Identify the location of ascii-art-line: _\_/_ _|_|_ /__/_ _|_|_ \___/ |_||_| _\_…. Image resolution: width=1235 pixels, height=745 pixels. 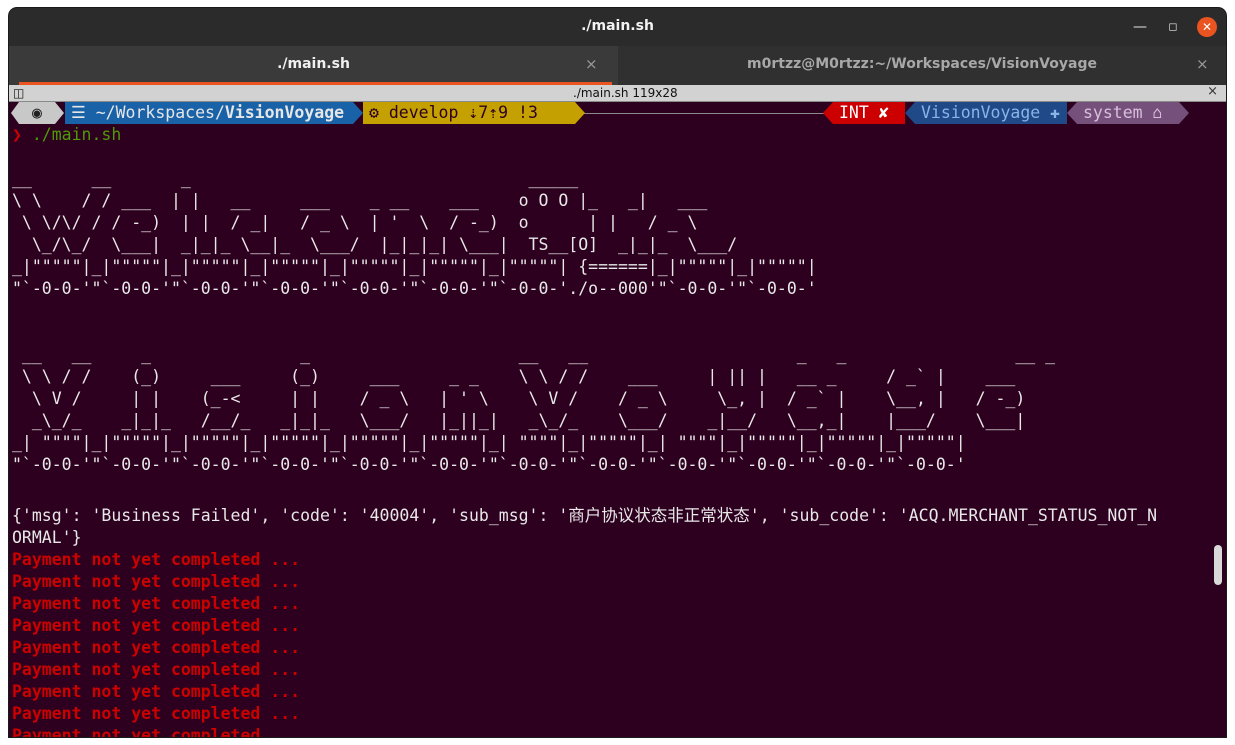
(519, 420).